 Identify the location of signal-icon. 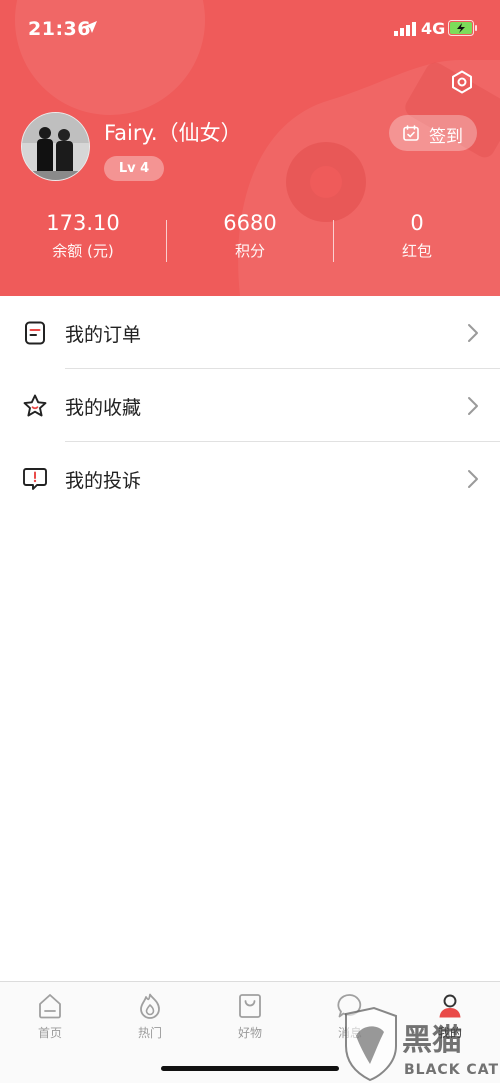
(405, 29).